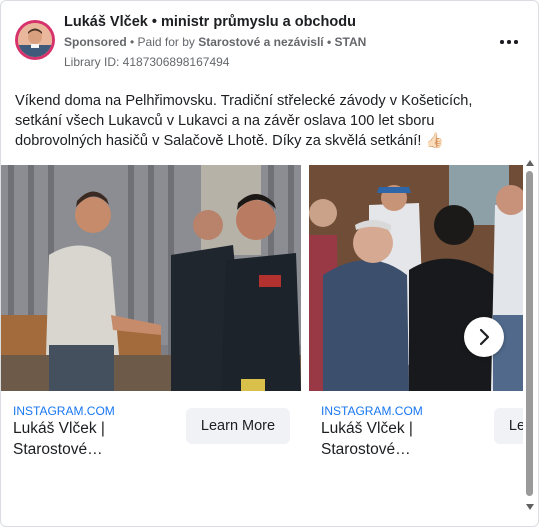 The width and height of the screenshot is (539, 527). What do you see at coordinates (95, 42) in the screenshot?
I see `sponsored-label: Sponsored` at bounding box center [95, 42].